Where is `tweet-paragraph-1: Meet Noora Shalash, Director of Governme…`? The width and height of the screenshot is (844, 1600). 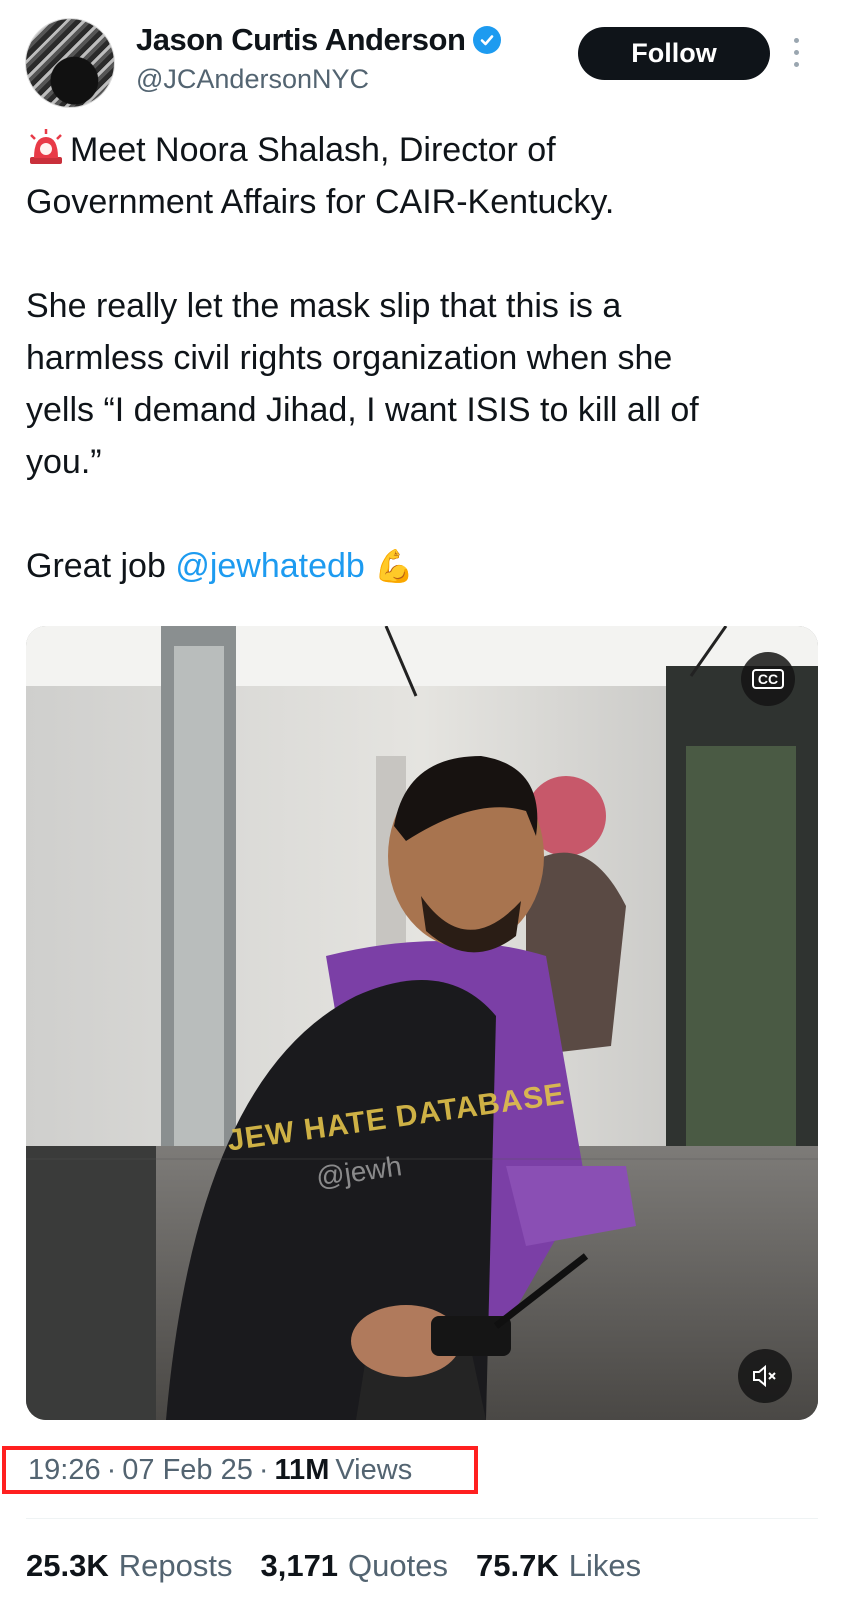
tweet-paragraph-1: Meet Noora Shalash, Director of Governme… is located at coordinates (320, 176).